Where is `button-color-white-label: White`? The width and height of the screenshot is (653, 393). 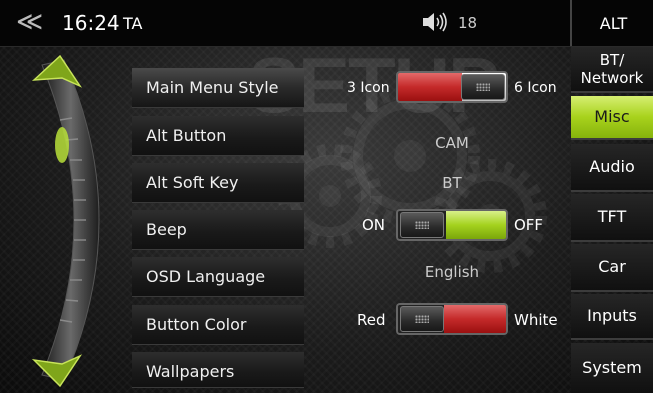 button-color-white-label: White is located at coordinates (536, 320).